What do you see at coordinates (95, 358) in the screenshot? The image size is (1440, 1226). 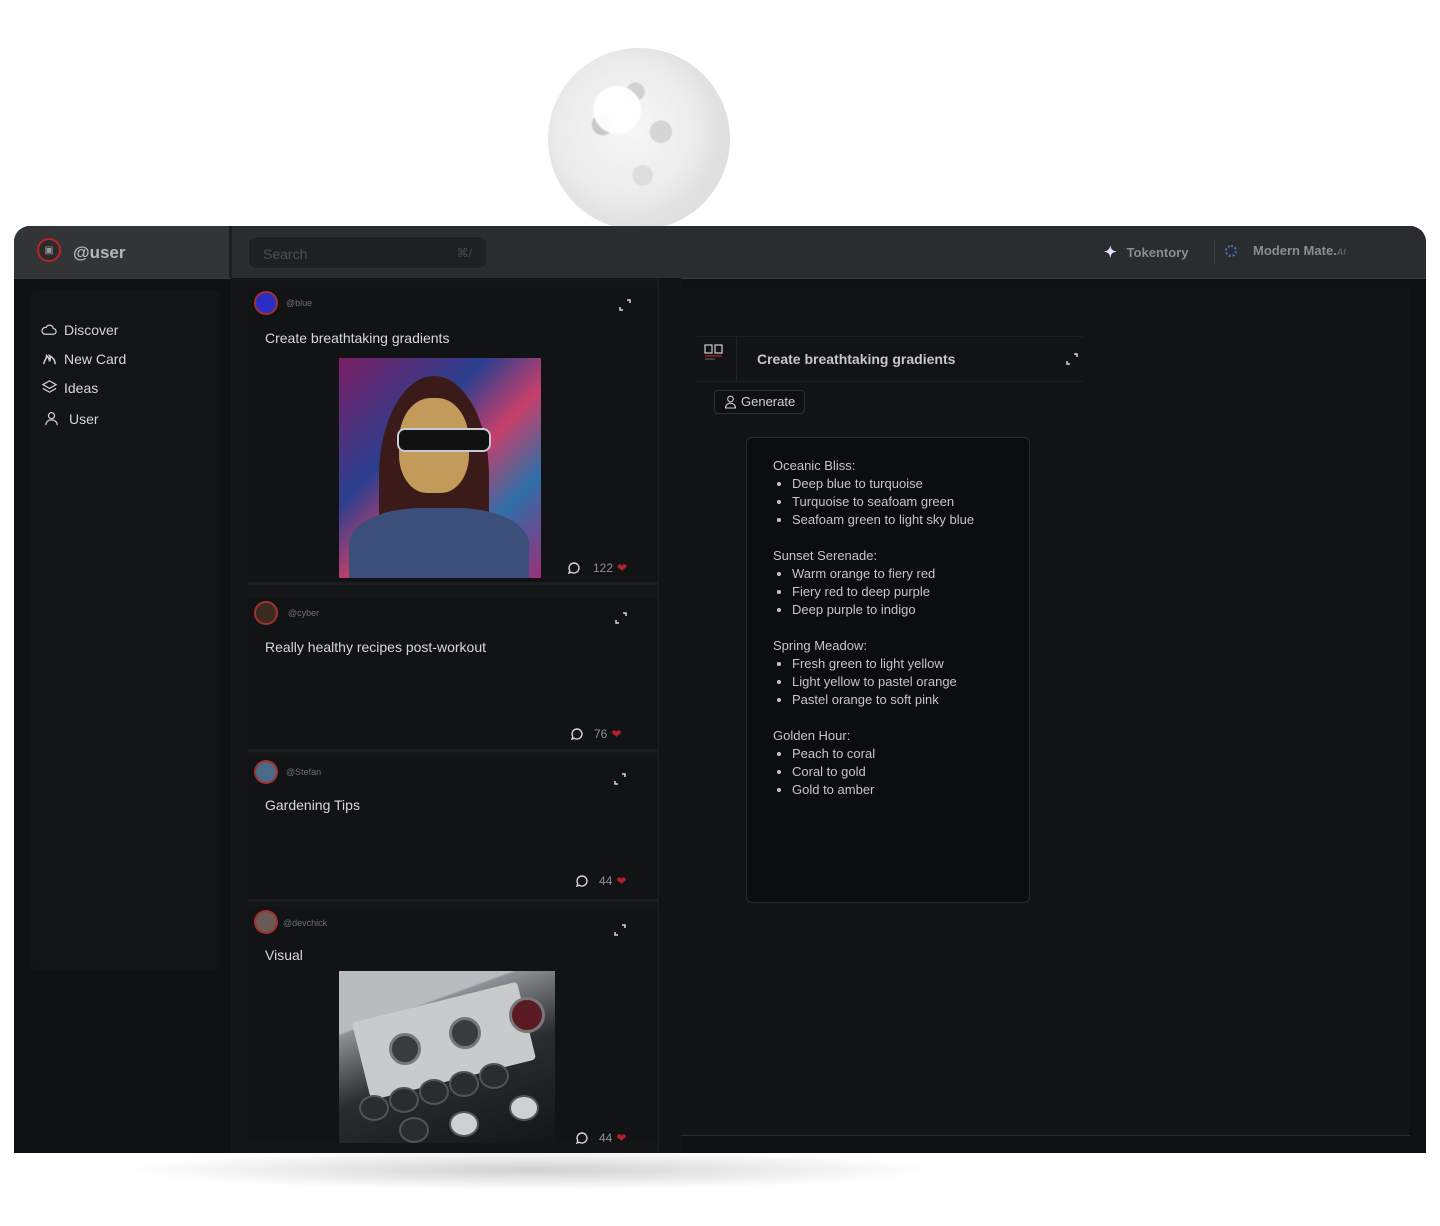 I see `sidebar-item-label: New Card` at bounding box center [95, 358].